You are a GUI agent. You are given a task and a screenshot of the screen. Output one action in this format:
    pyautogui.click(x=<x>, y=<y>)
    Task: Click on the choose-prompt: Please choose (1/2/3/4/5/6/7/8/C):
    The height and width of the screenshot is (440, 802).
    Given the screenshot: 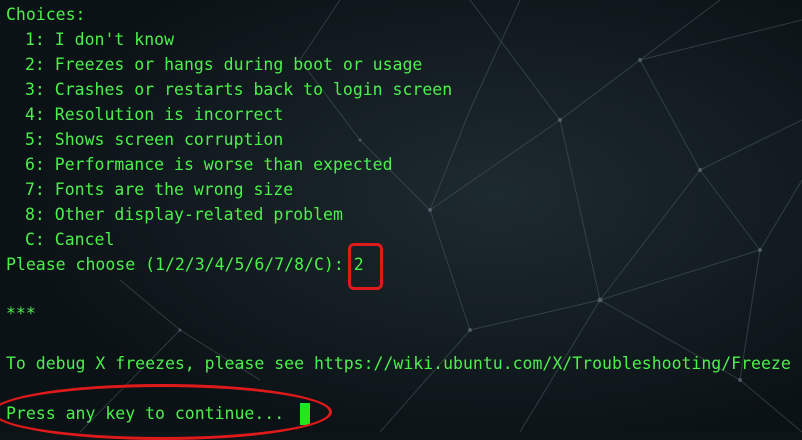 What is the action you would take?
    pyautogui.click(x=180, y=264)
    